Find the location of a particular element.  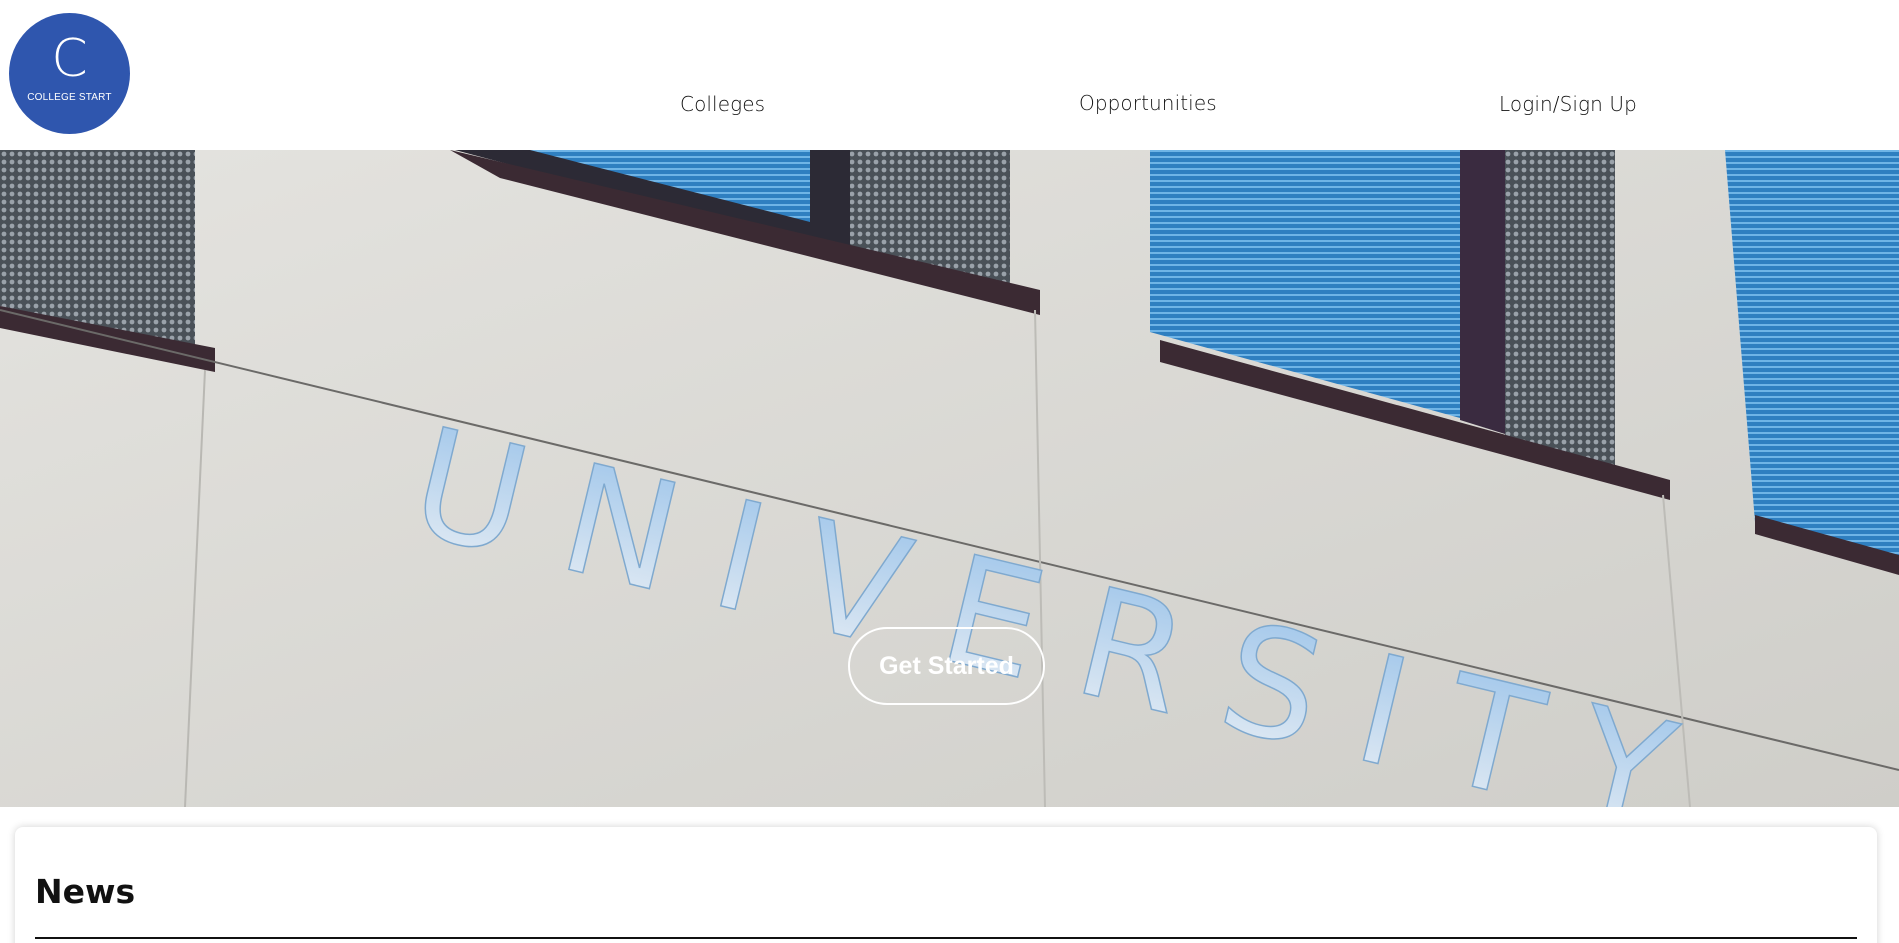

logo: C COLLEGE START is located at coordinates (69, 73).